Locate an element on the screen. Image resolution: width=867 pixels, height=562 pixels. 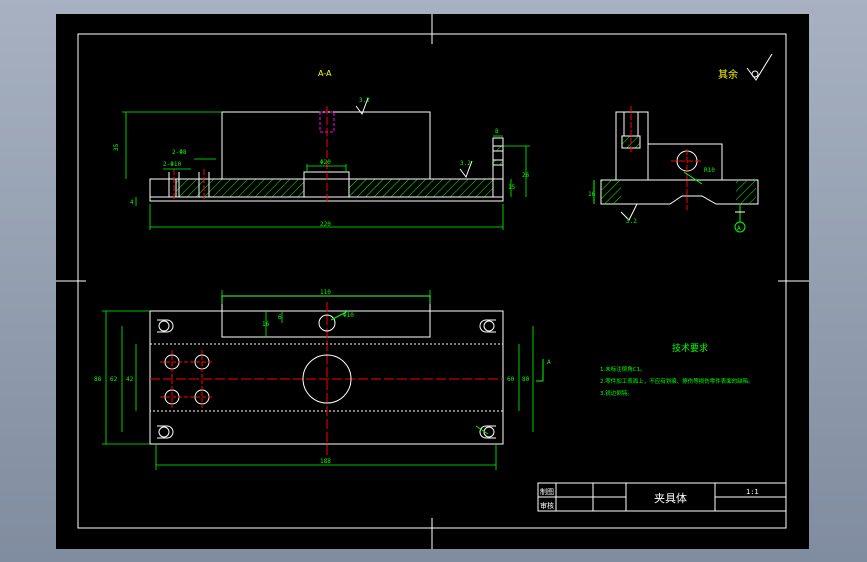
svg-text: Φ10 is located at coordinates (348, 315).